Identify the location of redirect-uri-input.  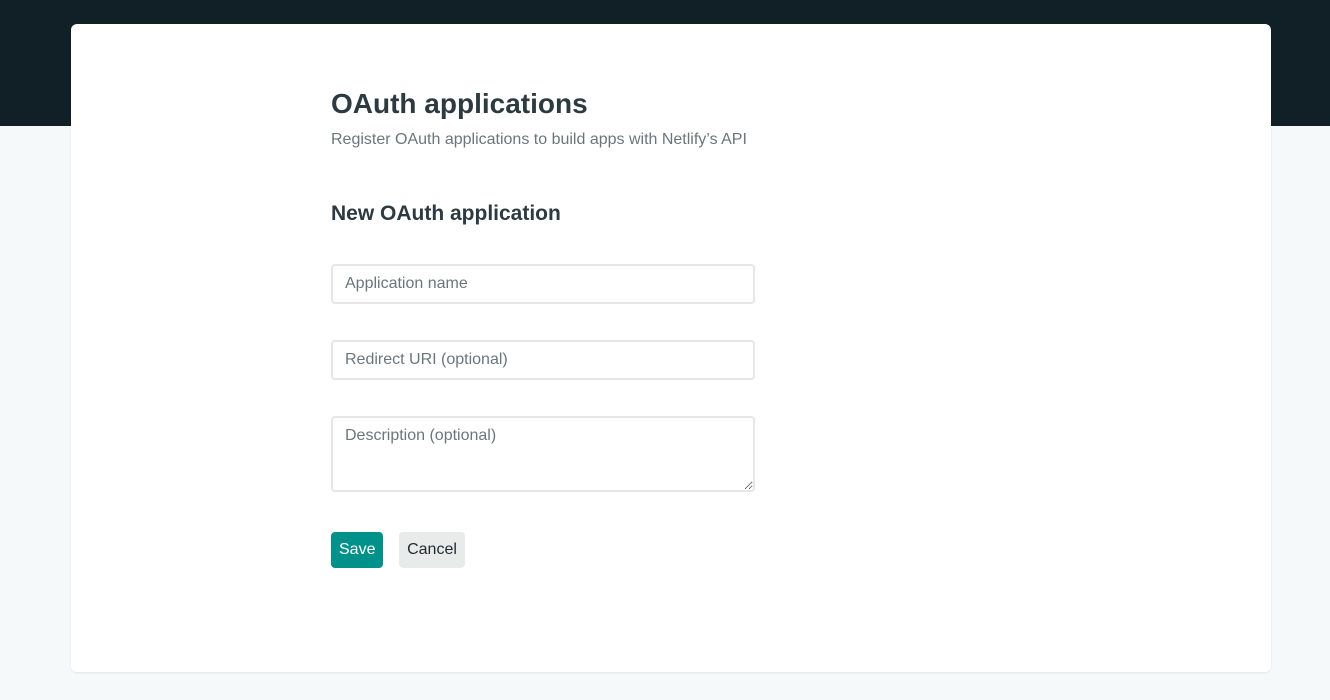
(543, 360).